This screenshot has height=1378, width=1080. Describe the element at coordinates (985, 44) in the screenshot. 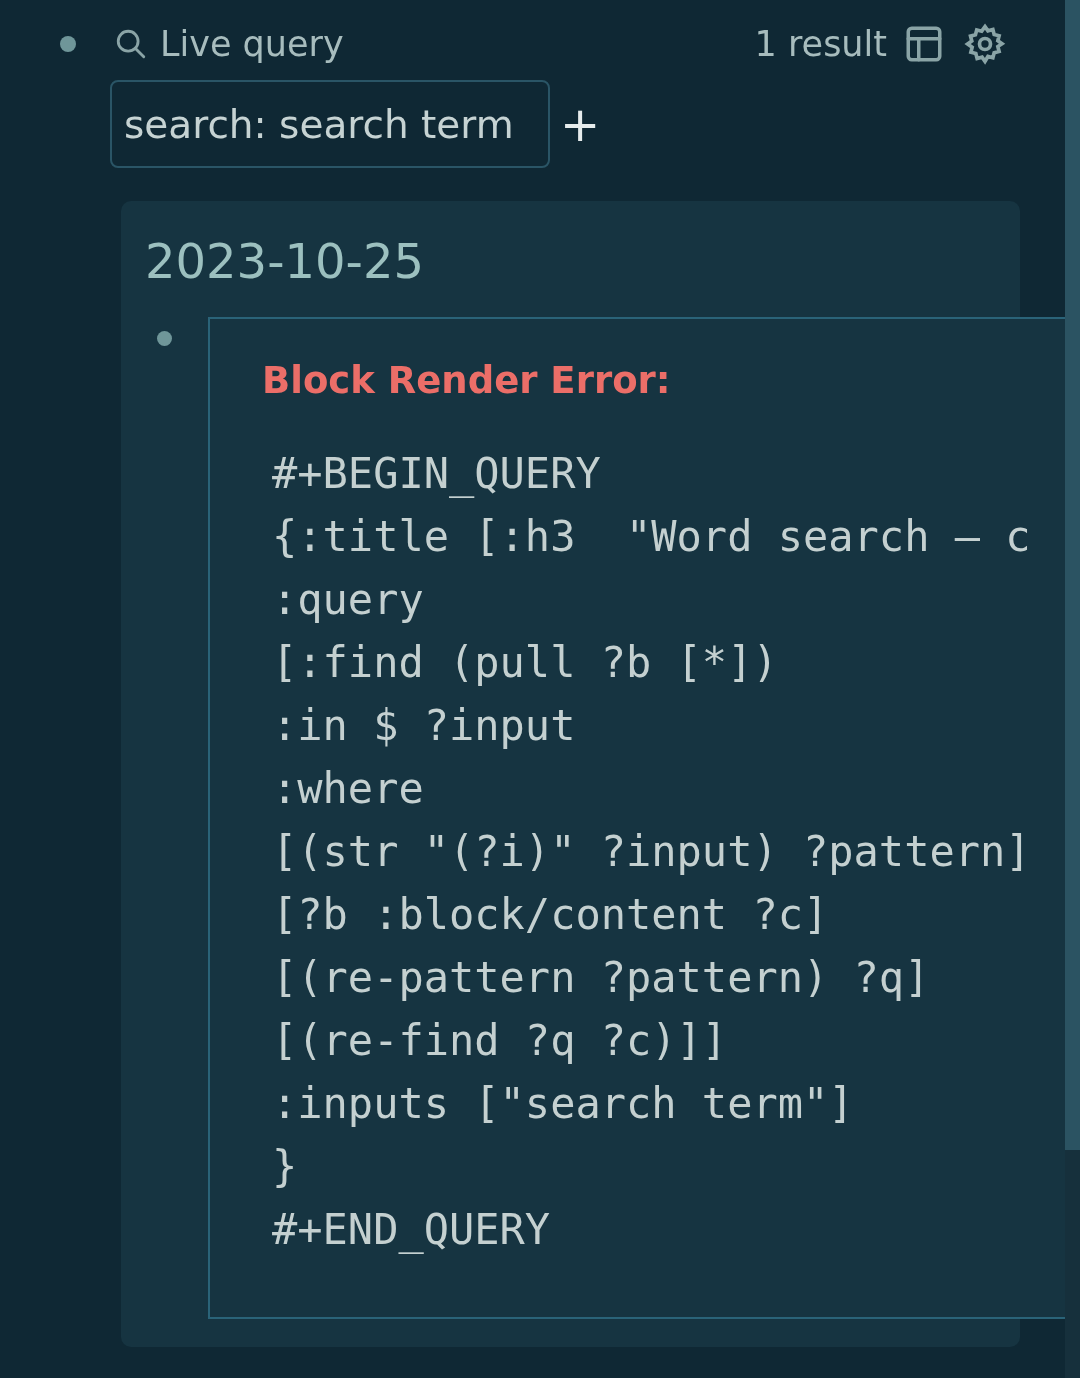

I see `settings-icon` at that location.